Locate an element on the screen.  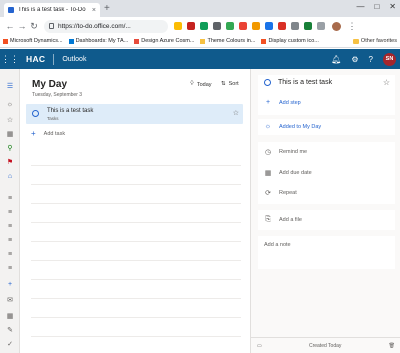
back-icon: ← is located at coordinates (10, 26).